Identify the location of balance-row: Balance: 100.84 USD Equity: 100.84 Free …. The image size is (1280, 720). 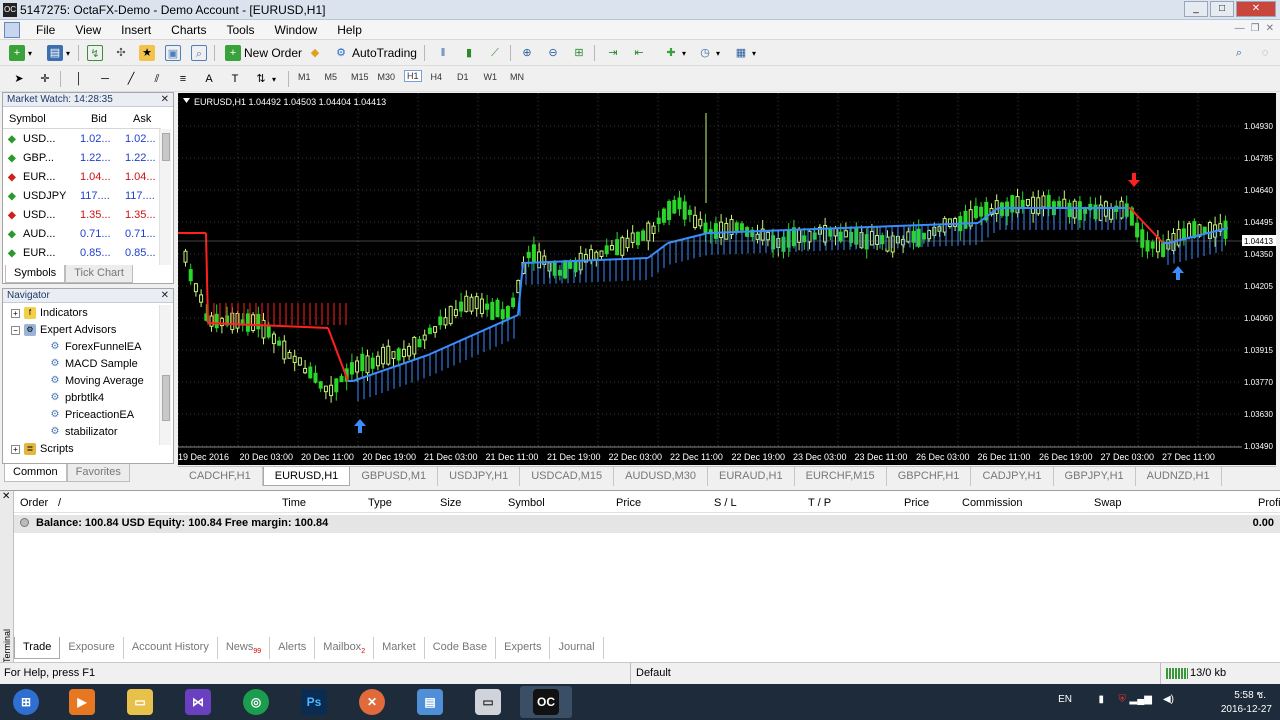
(647, 524).